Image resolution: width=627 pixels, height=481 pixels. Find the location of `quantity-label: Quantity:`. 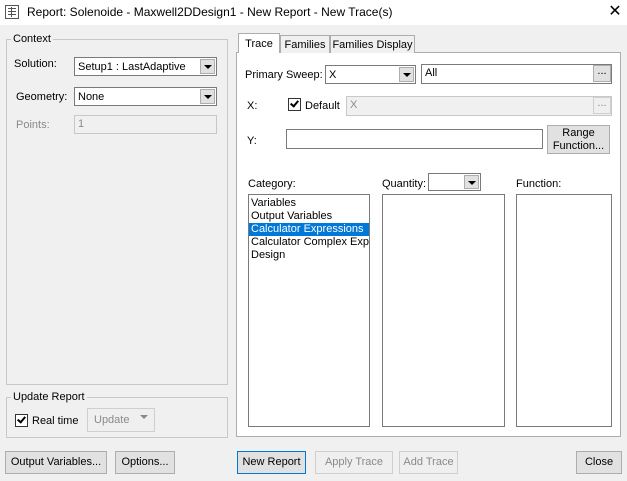

quantity-label: Quantity: is located at coordinates (404, 184).